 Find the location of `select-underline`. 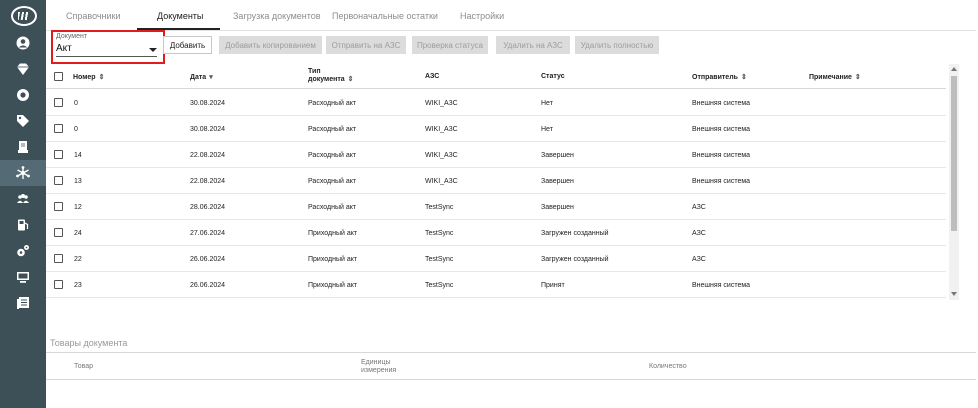

select-underline is located at coordinates (106, 56).